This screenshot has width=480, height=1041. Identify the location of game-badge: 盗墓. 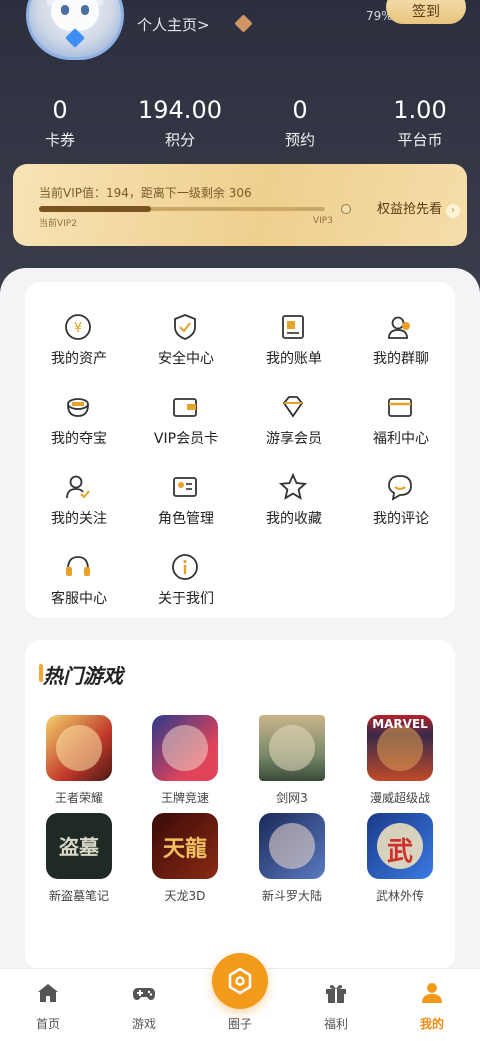
(79, 847).